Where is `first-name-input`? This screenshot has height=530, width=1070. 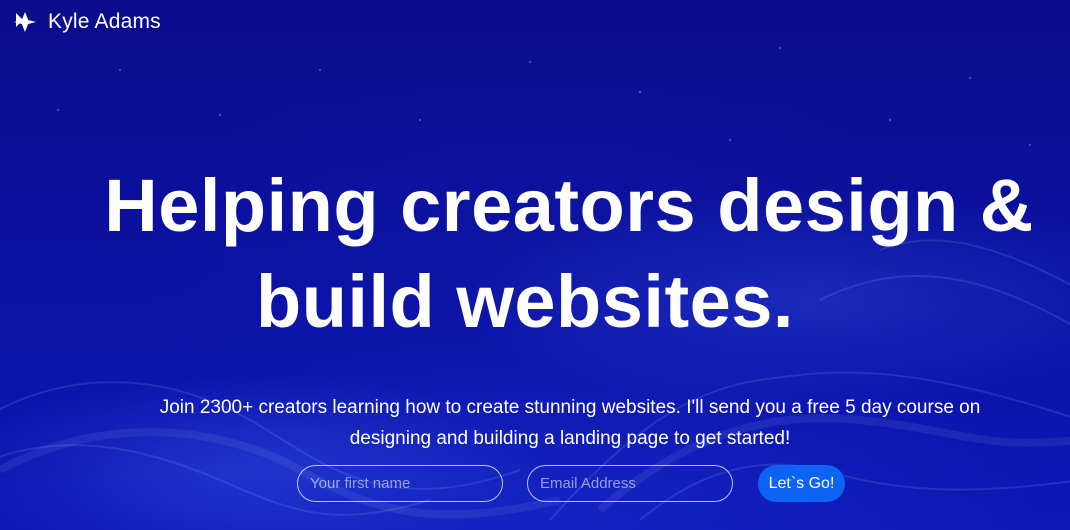 first-name-input is located at coordinates (400, 483).